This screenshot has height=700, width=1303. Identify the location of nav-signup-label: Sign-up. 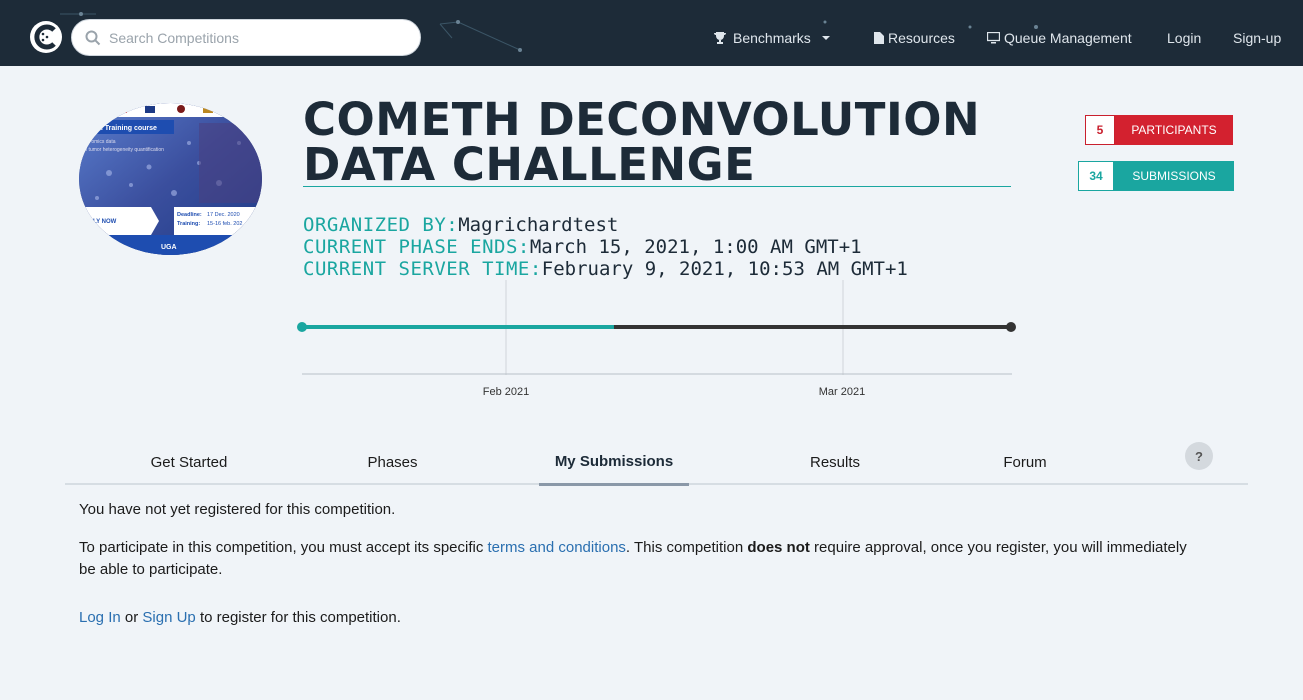
(1257, 38).